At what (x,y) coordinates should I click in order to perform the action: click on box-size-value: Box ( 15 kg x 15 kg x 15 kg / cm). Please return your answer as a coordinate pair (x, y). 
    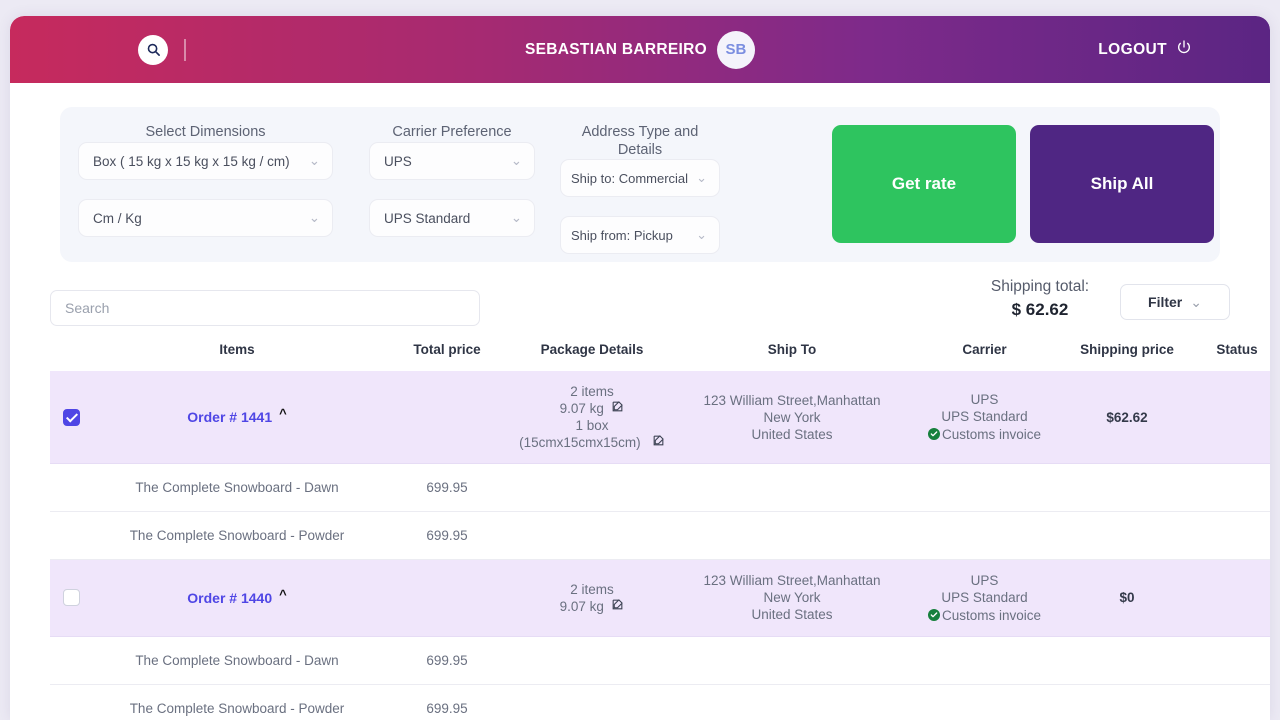
    Looking at the image, I should click on (191, 161).